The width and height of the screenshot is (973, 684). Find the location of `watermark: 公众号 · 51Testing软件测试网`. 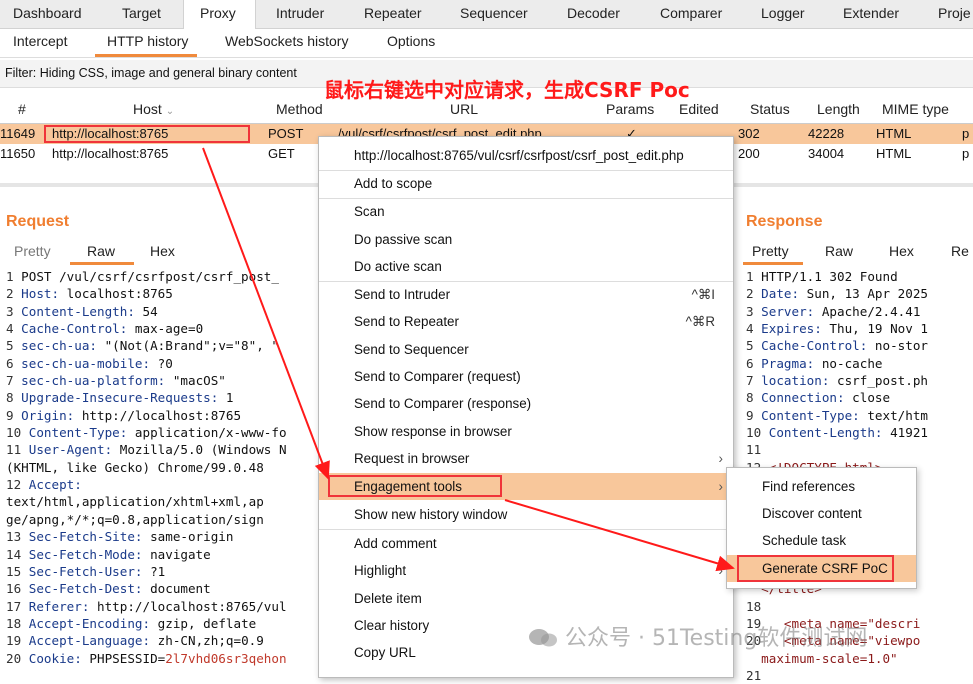

watermark: 公众号 · 51Testing软件测试网 is located at coordinates (697, 636).